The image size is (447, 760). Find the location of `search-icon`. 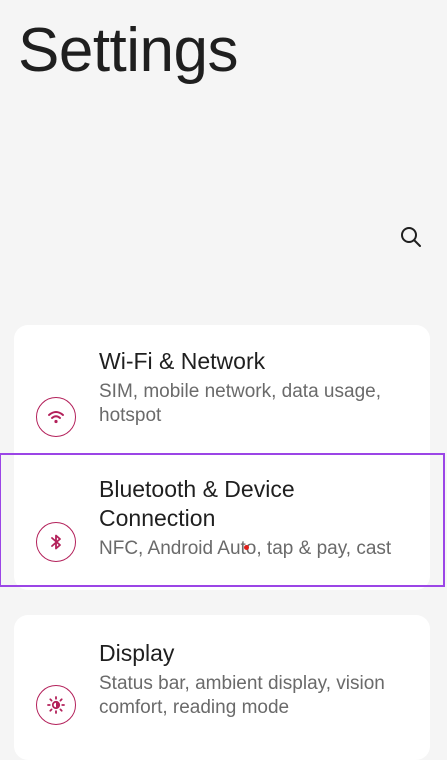

search-icon is located at coordinates (411, 239).